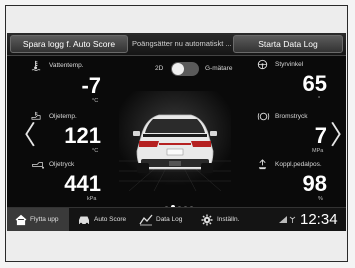  What do you see at coordinates (289, 64) in the screenshot?
I see `steering-angle-label: Styrvinkel` at bounding box center [289, 64].